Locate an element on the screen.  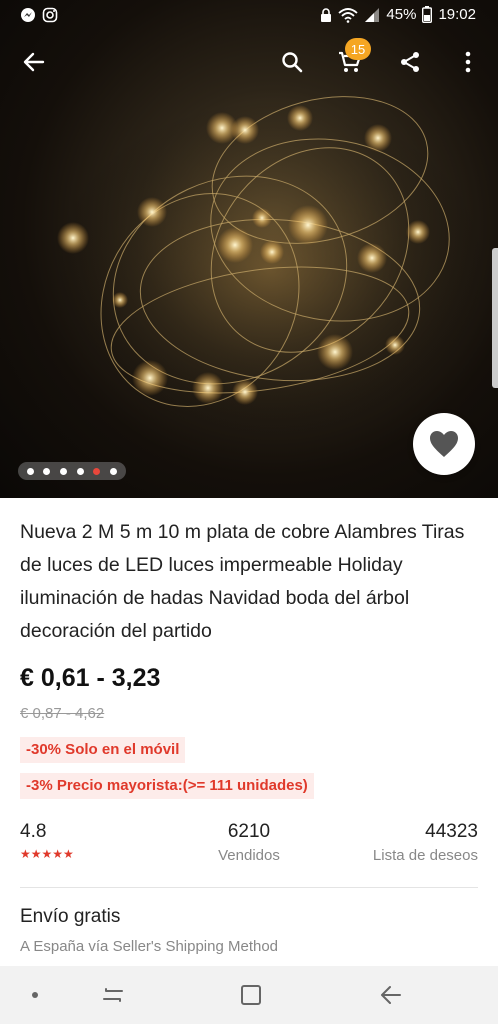
share-icon is located at coordinates (410, 62).